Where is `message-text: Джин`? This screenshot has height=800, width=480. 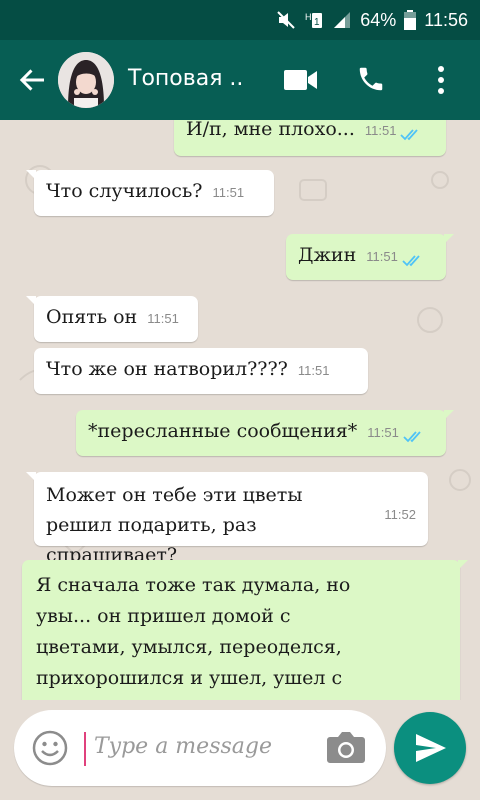 message-text: Джин is located at coordinates (327, 255).